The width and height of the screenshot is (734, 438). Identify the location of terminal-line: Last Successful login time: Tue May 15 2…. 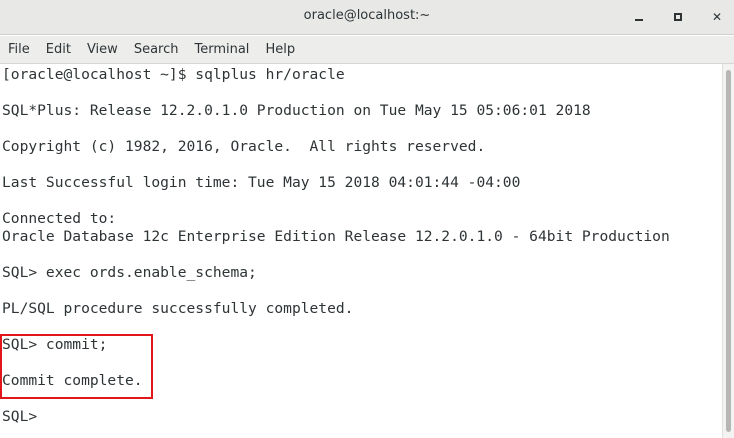
(261, 182).